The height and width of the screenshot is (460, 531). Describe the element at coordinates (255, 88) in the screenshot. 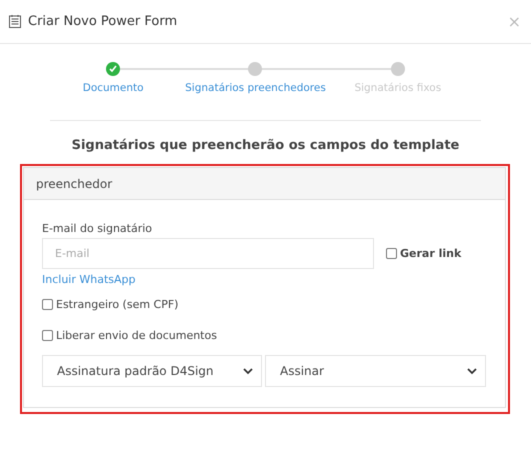

I see `step-label: Signatários preenchedores` at that location.